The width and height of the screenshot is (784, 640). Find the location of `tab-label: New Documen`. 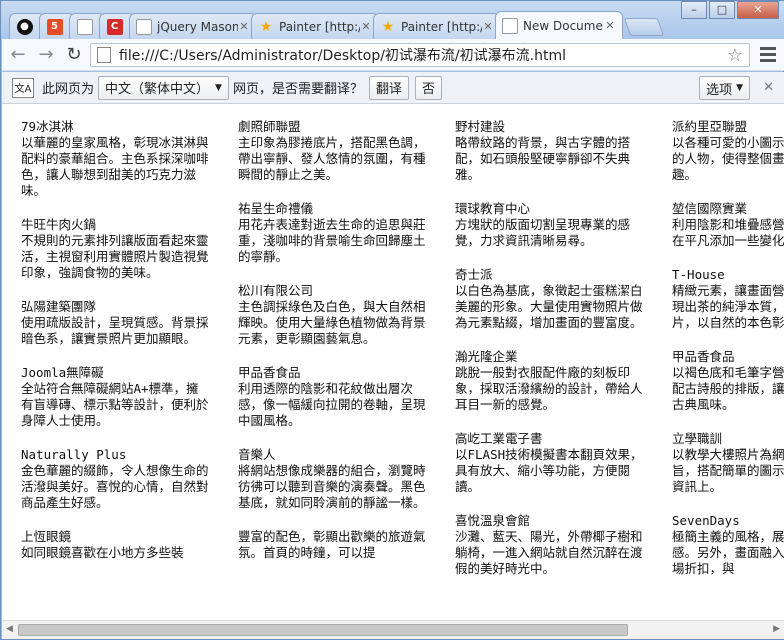

tab-label: New Documen is located at coordinates (563, 25).